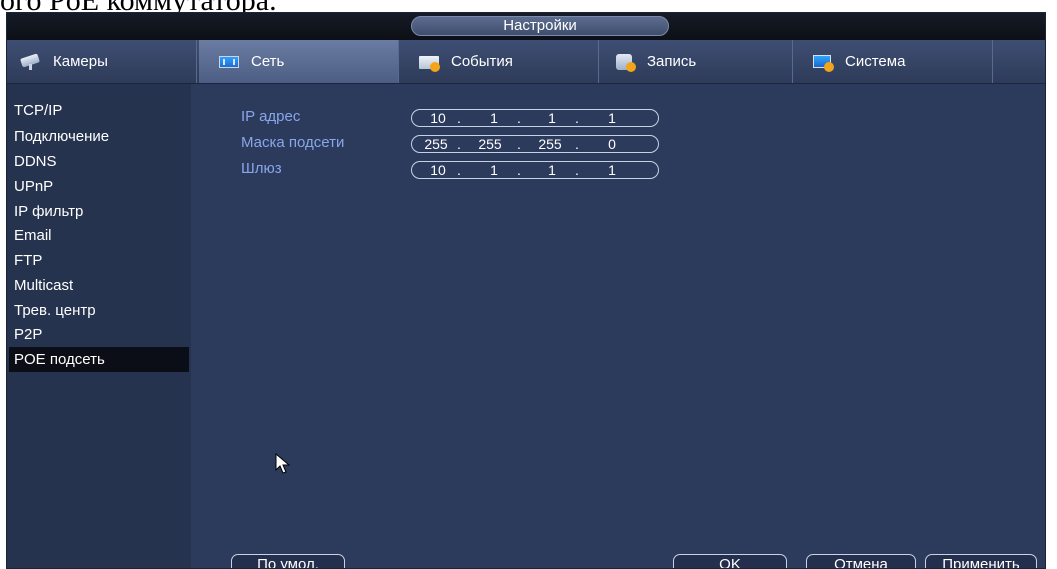  I want to click on mask-octet-4: 0, so click(612, 144).